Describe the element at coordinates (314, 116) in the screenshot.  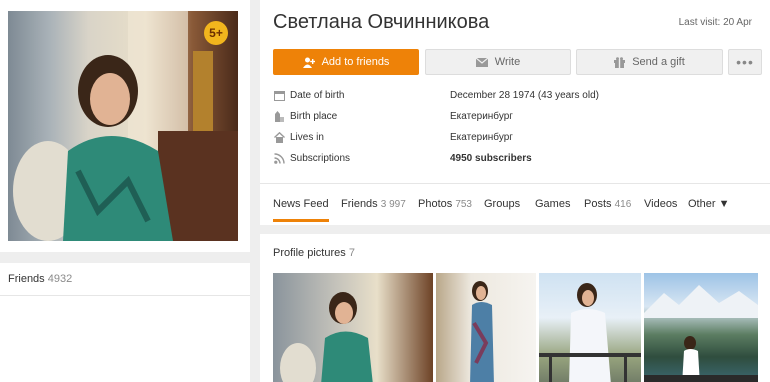
I see `birthplace-label: Birth place` at that location.